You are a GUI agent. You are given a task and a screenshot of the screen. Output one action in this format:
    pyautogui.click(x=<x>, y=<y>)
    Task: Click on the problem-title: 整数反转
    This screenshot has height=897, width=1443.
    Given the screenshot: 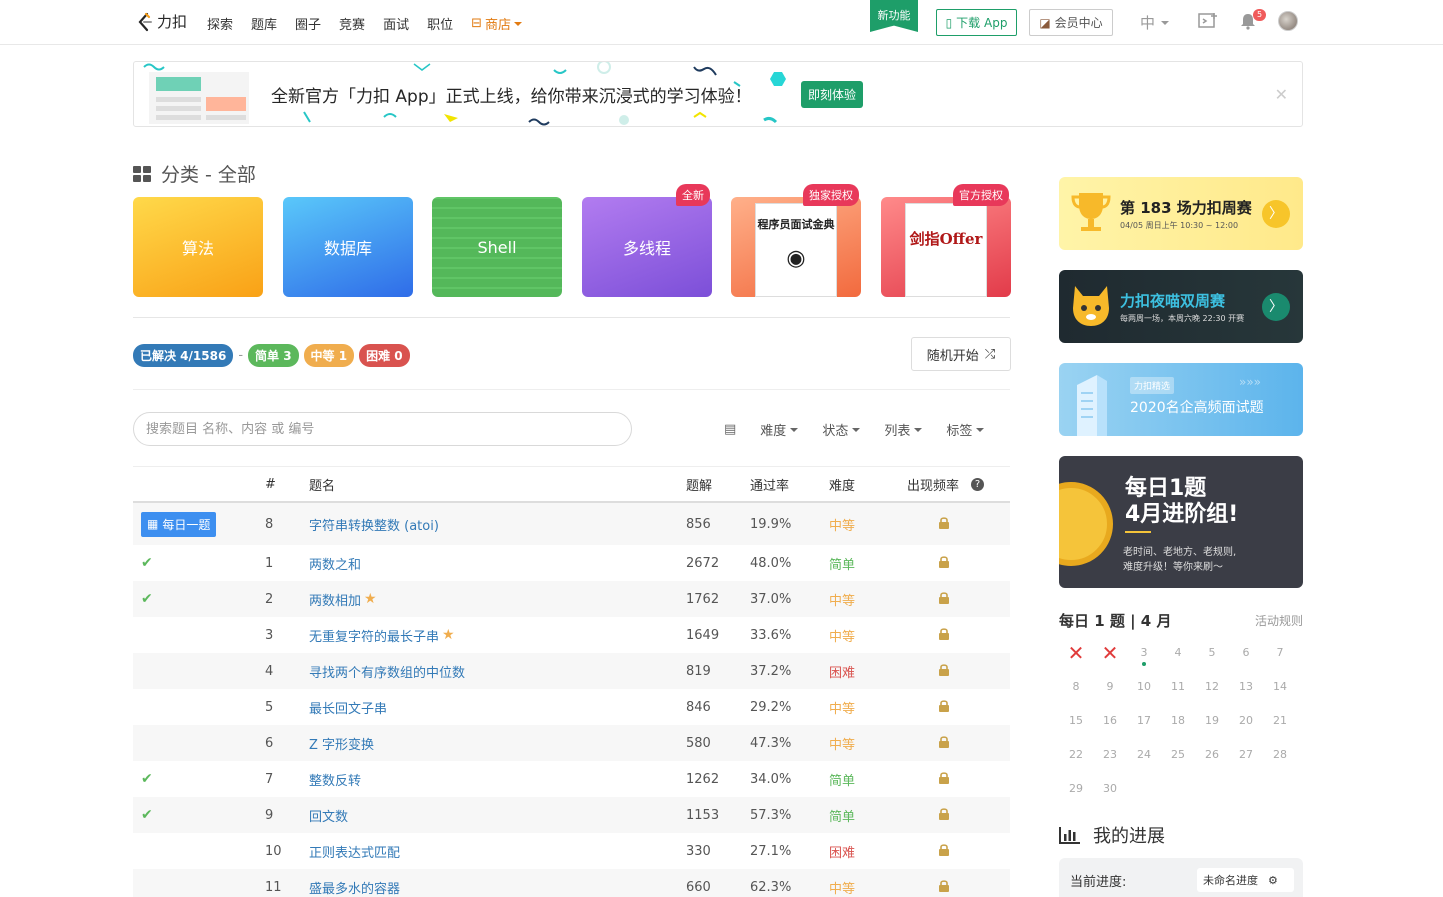 What is the action you would take?
    pyautogui.click(x=335, y=779)
    